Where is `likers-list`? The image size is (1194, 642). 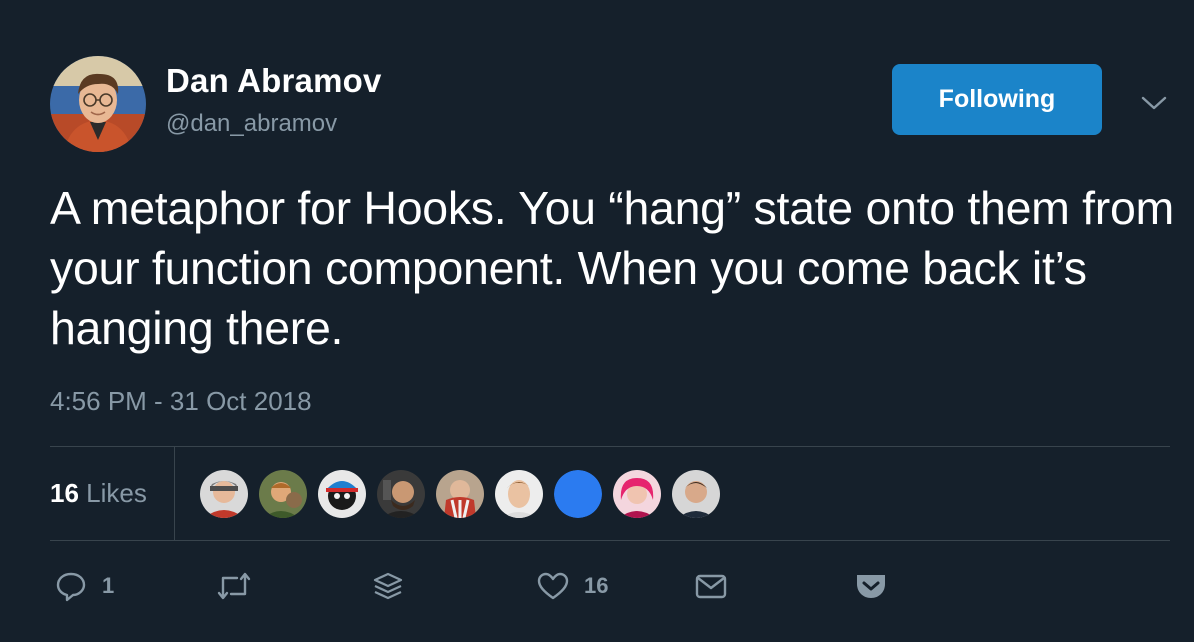
likers-list is located at coordinates (460, 494).